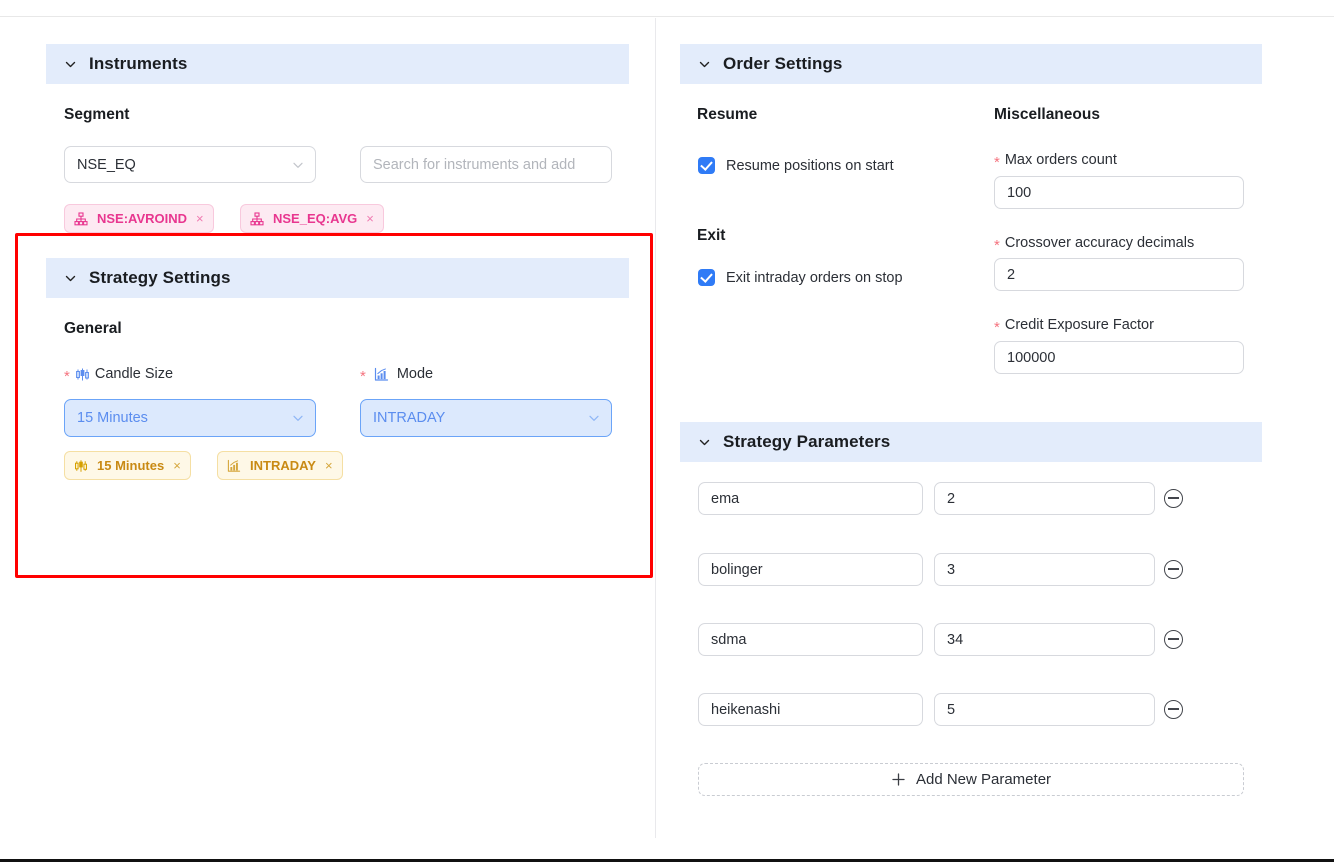 This screenshot has height=862, width=1334. Describe the element at coordinates (810, 709) in the screenshot. I see `parameter-name-input: heikenashi` at that location.